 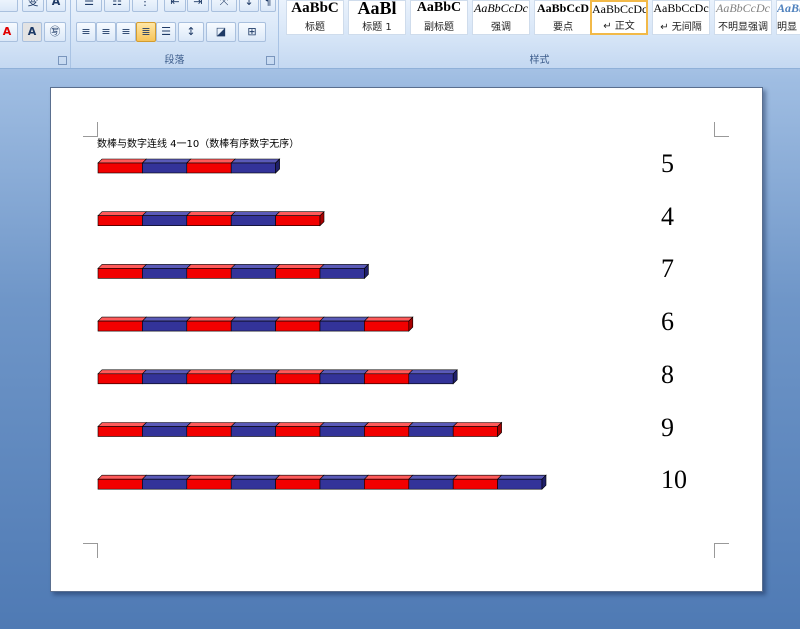 I want to click on style-strong: AaBbCcD 要点, so click(x=563, y=17).